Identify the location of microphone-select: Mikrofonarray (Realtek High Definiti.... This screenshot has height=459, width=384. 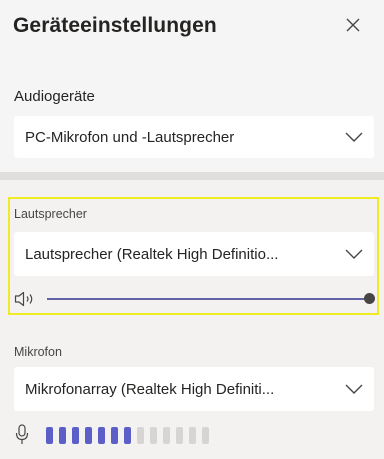
(194, 389).